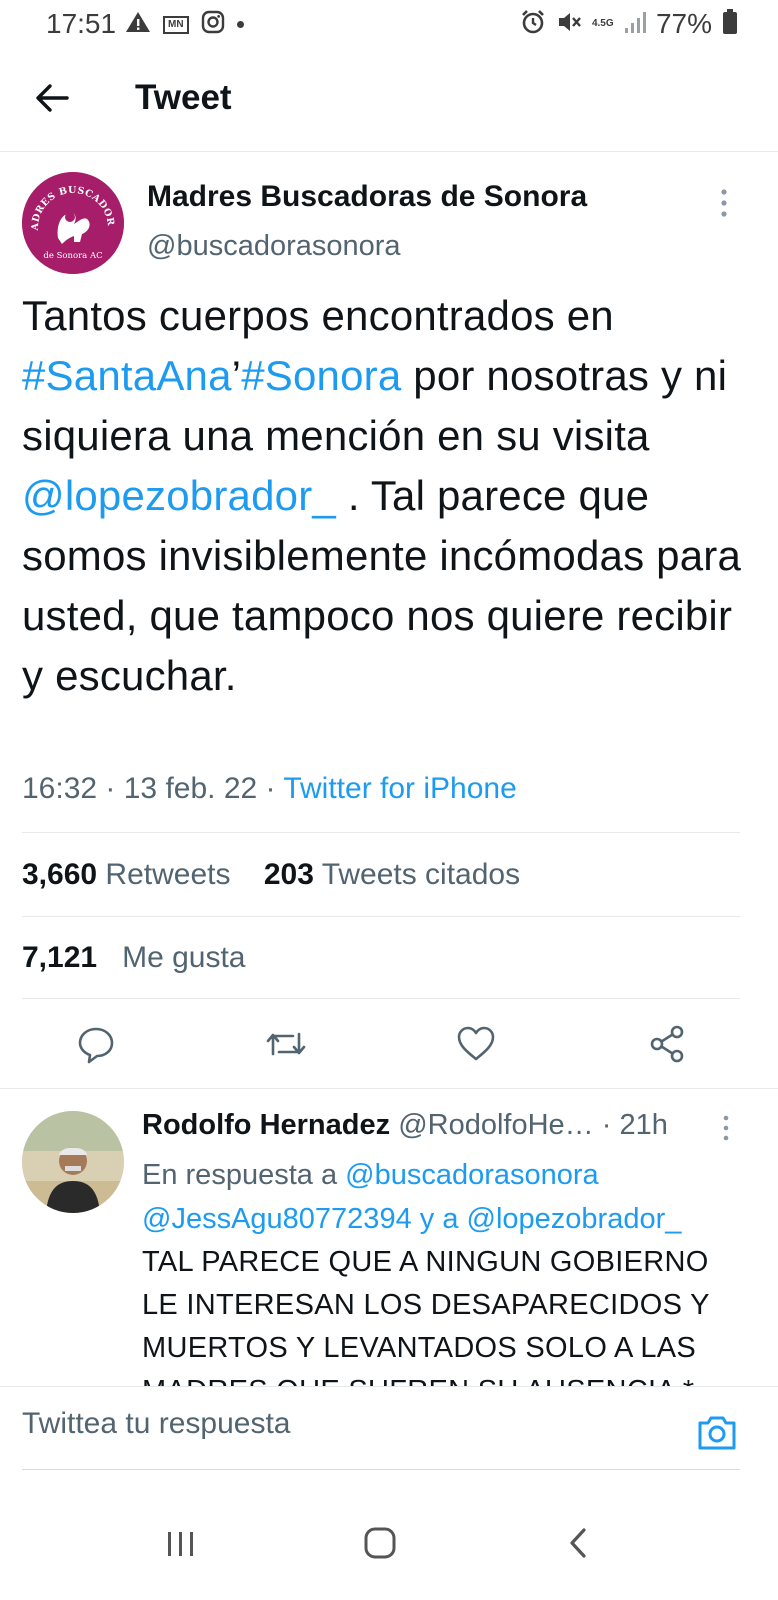 The image size is (778, 1600). Describe the element at coordinates (726, 1128) in the screenshot. I see `reply-more-options-button` at that location.